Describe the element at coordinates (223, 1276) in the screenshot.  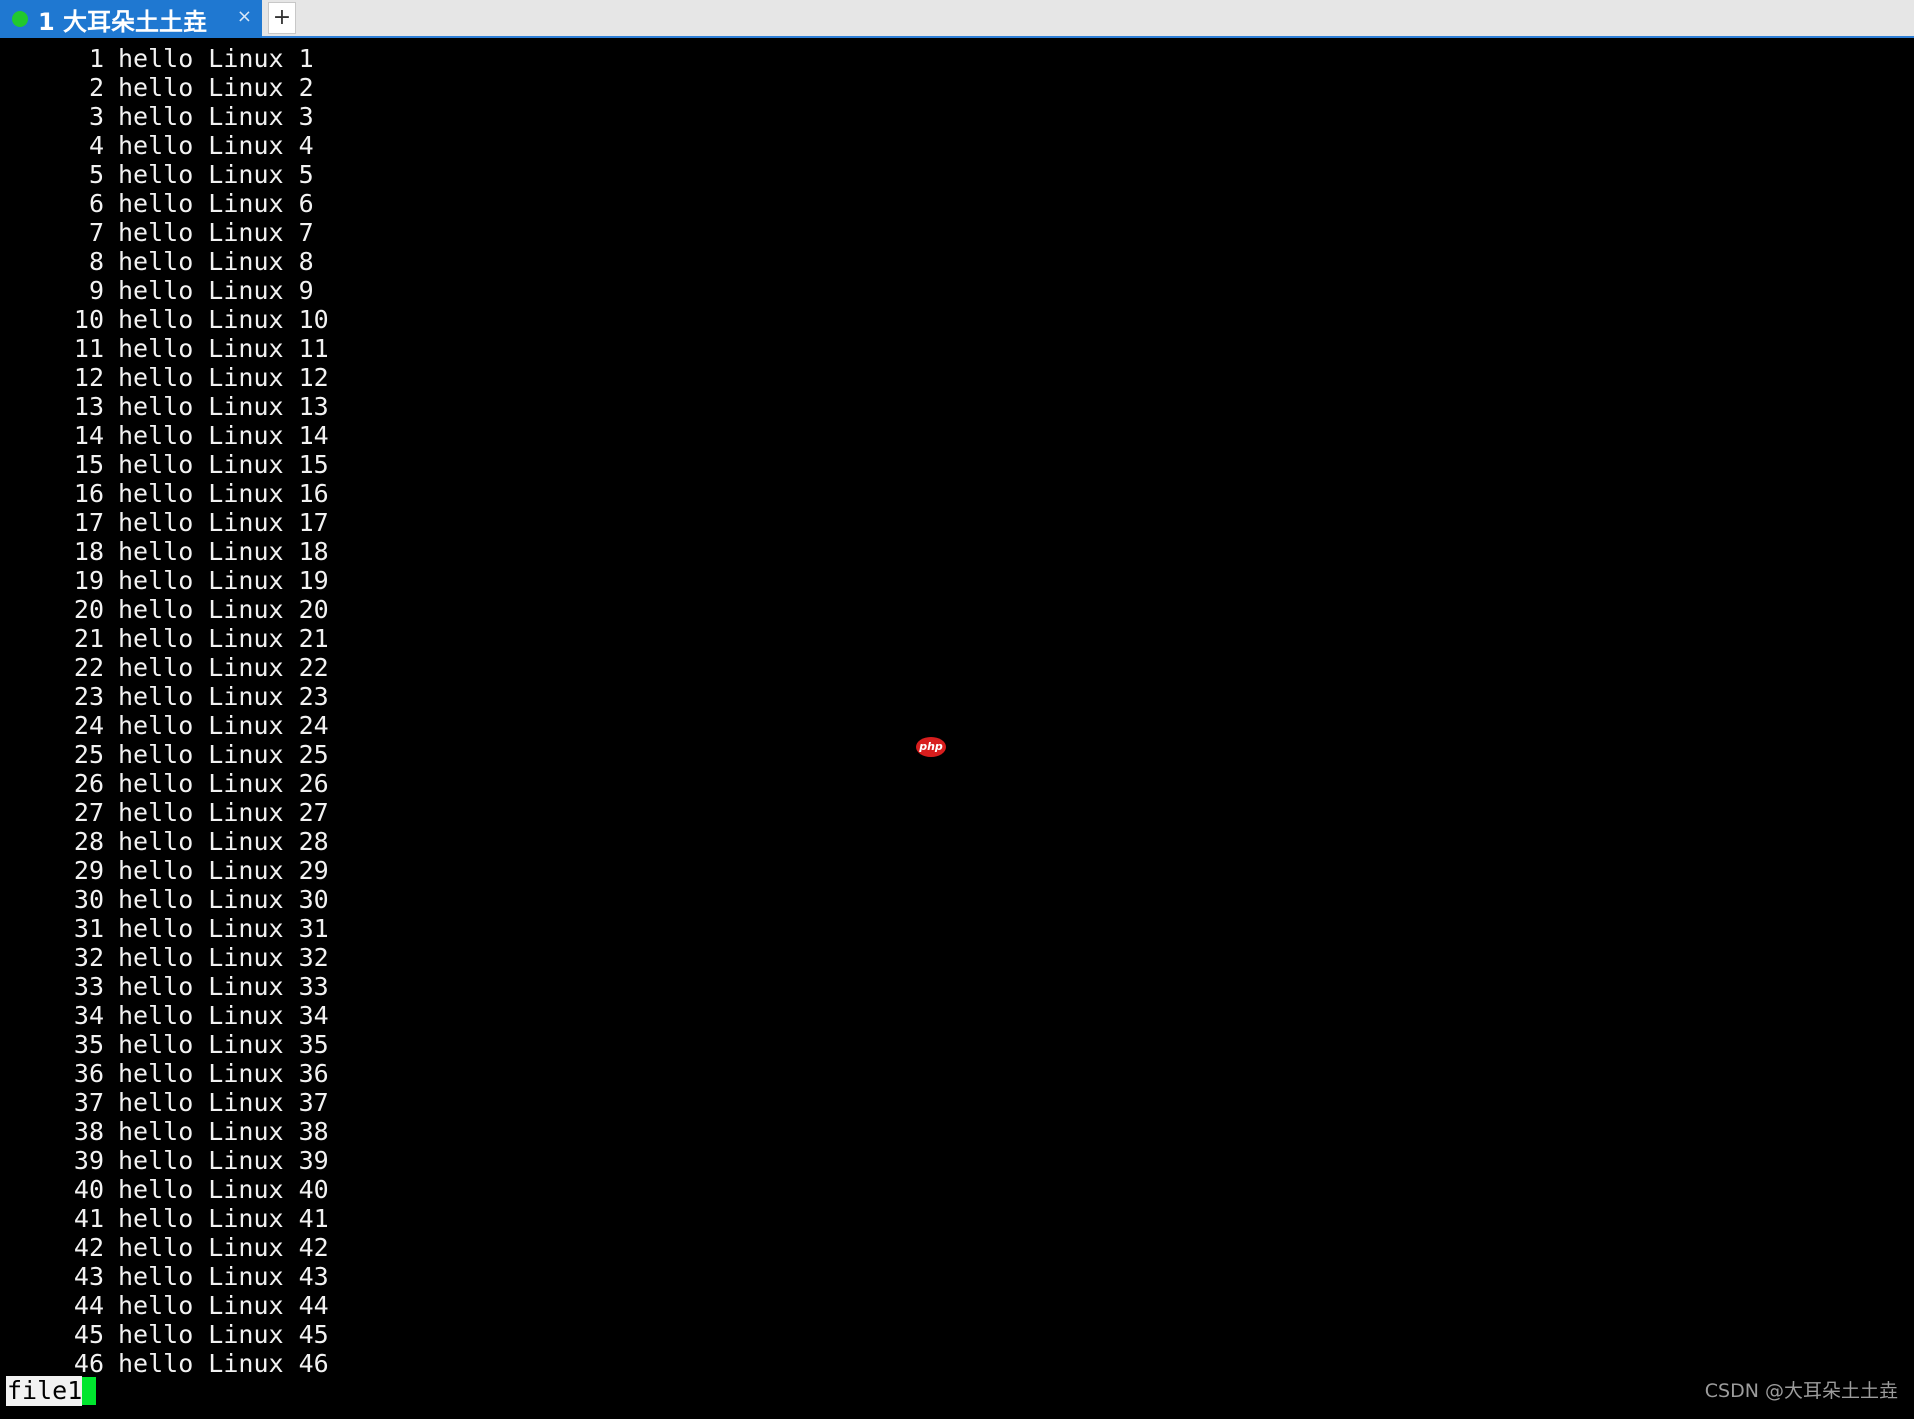
I see `line-text: hello Linux 43` at that location.